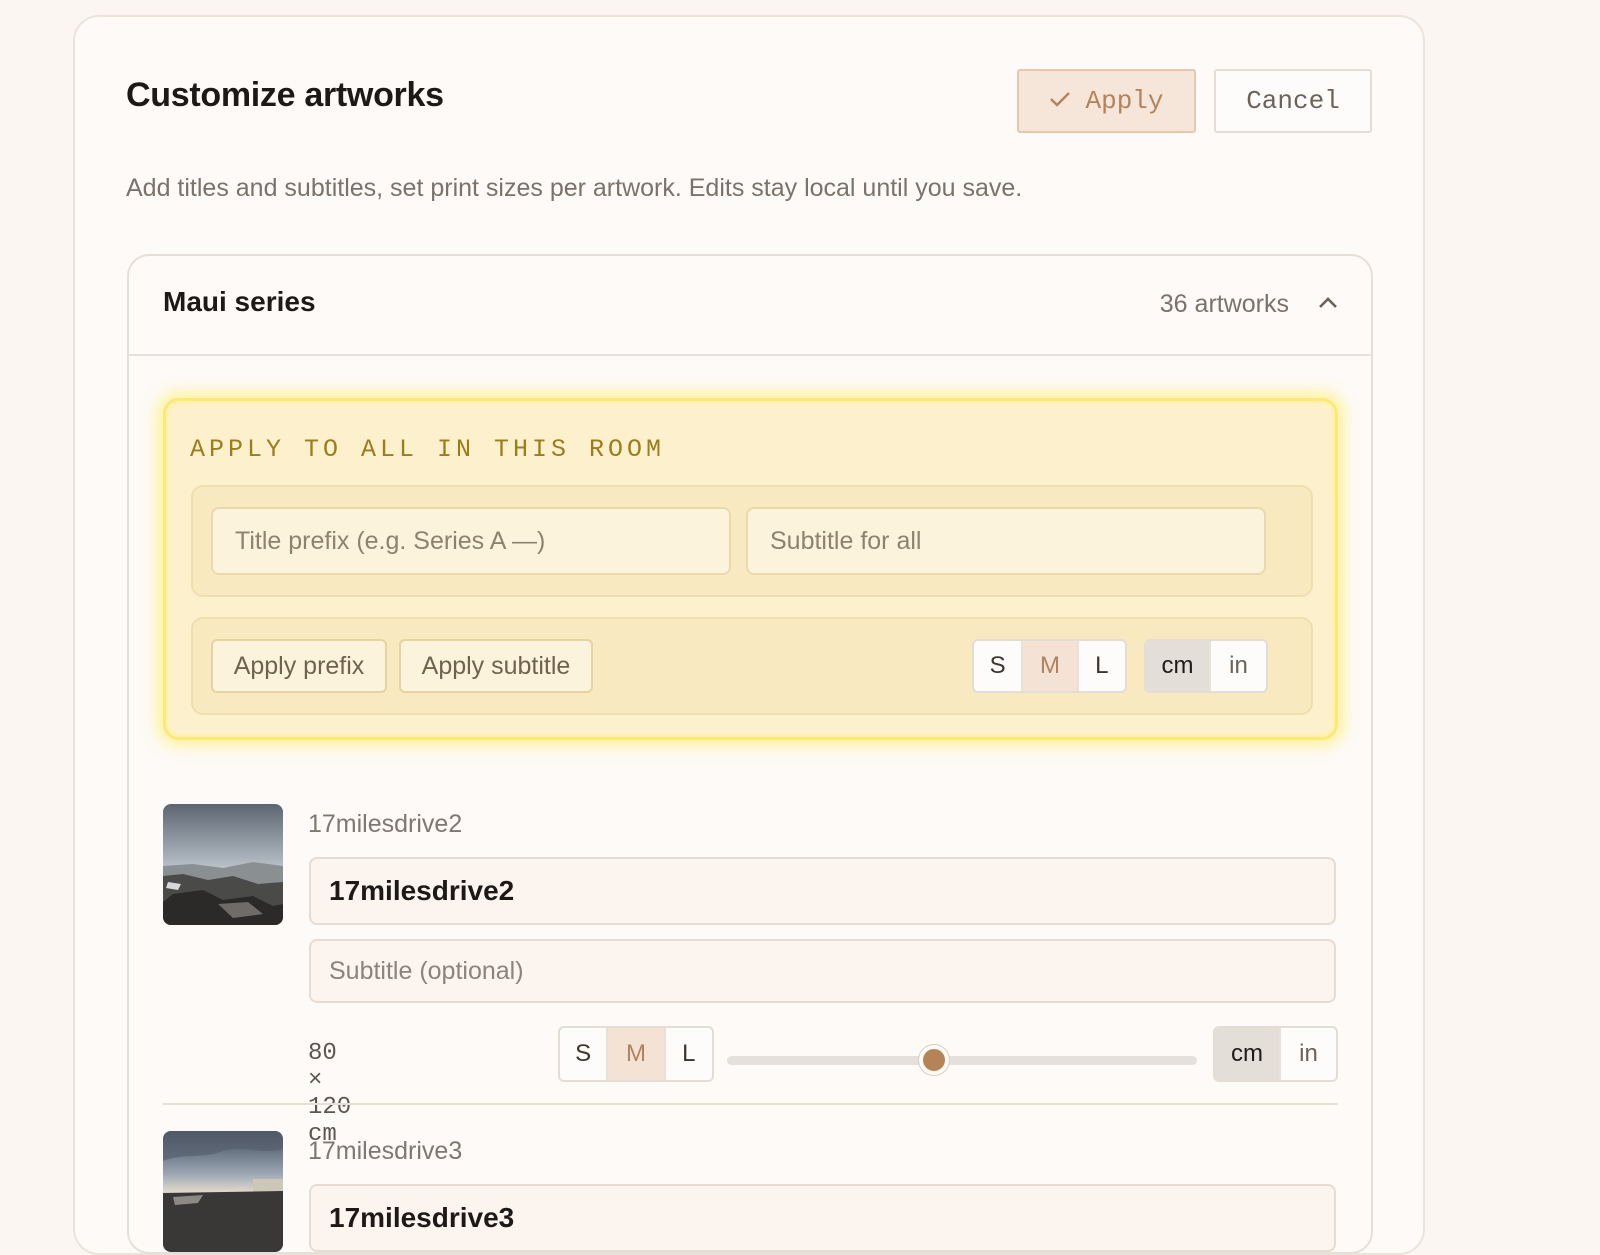 The image size is (1600, 1255). I want to click on apply-prefix-button: Apply prefix, so click(299, 666).